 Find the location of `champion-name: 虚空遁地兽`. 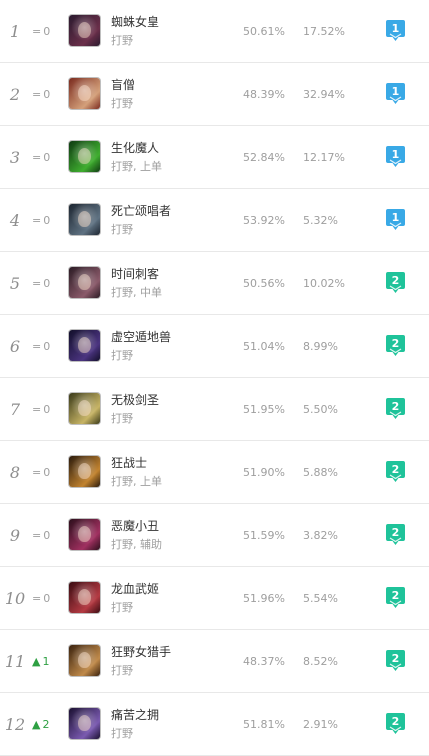

champion-name: 虚空遁地兽 is located at coordinates (141, 336).